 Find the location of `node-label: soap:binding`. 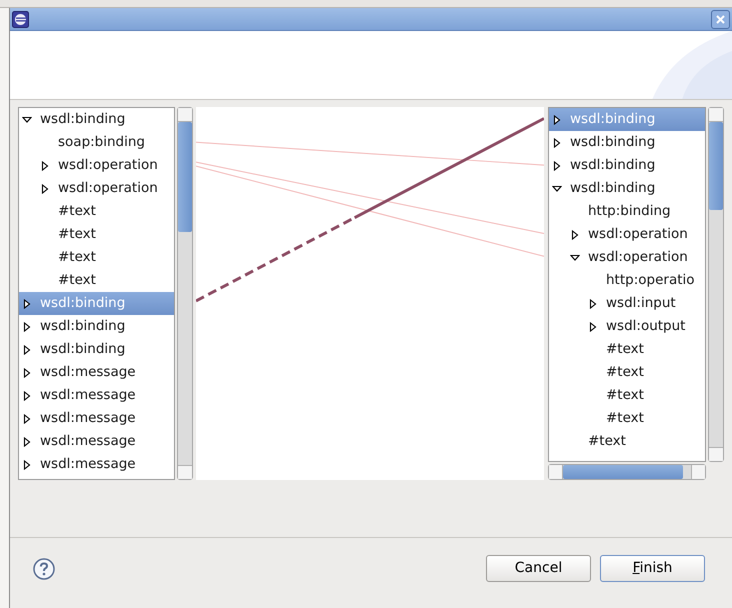

node-label: soap:binding is located at coordinates (102, 142).